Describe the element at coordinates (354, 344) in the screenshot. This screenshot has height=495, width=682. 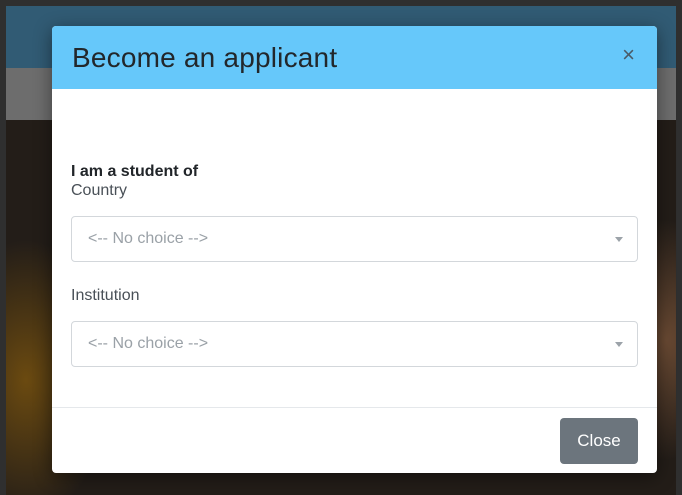
I see `institution-select: <-- No choice -->` at that location.